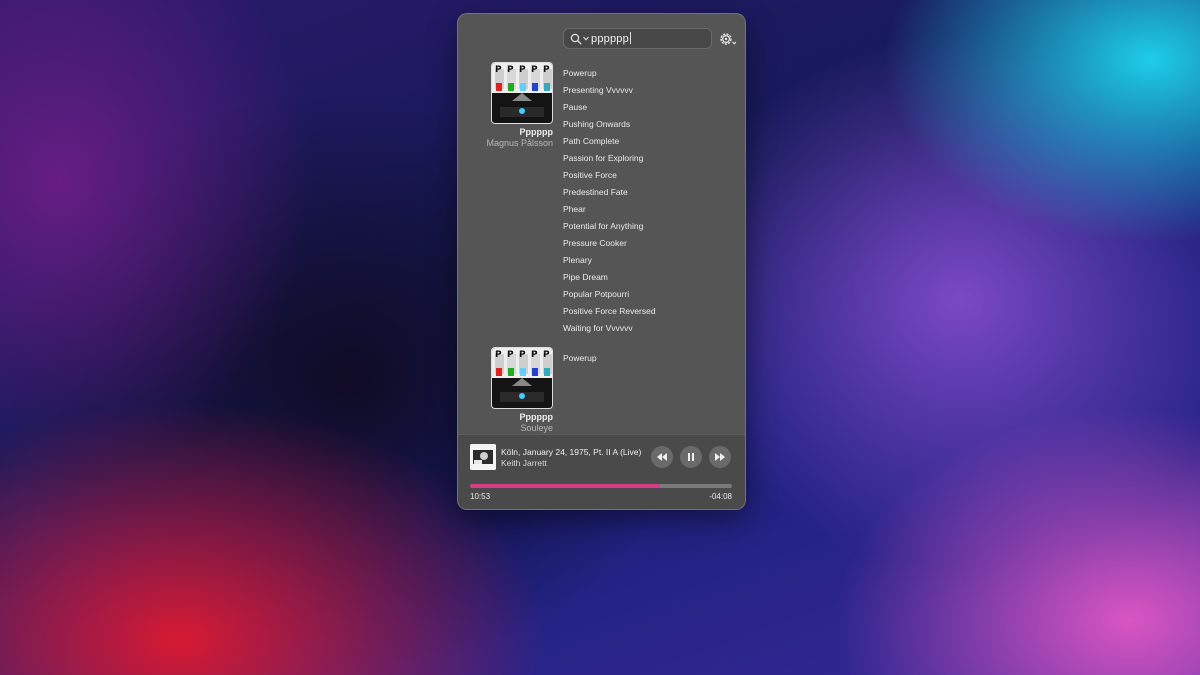  Describe the element at coordinates (609, 277) in the screenshot. I see `track-item: Pipe Dream` at that location.